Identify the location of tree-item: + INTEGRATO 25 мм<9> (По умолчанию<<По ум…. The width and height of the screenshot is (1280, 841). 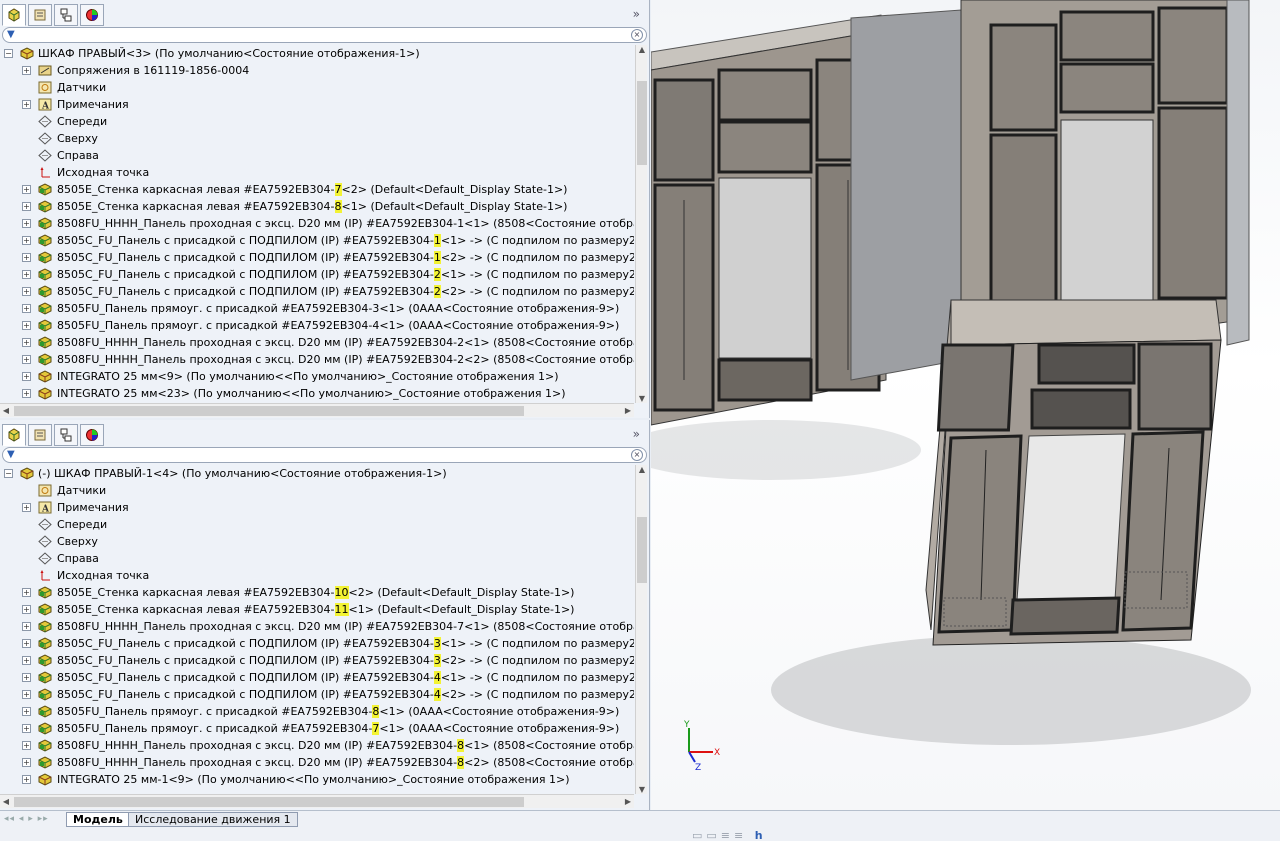
(317, 376).